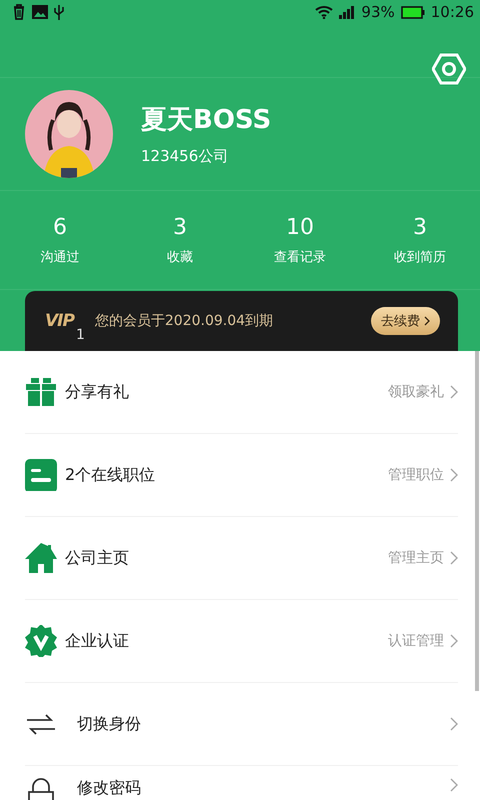 The height and width of the screenshot is (800, 480). What do you see at coordinates (347, 12) in the screenshot?
I see `signal-icon` at bounding box center [347, 12].